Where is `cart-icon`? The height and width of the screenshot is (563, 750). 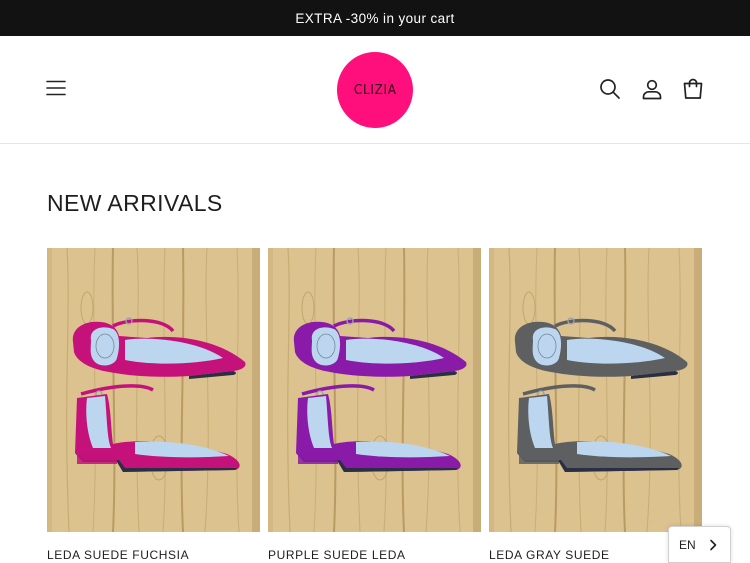
cart-icon is located at coordinates (693, 88).